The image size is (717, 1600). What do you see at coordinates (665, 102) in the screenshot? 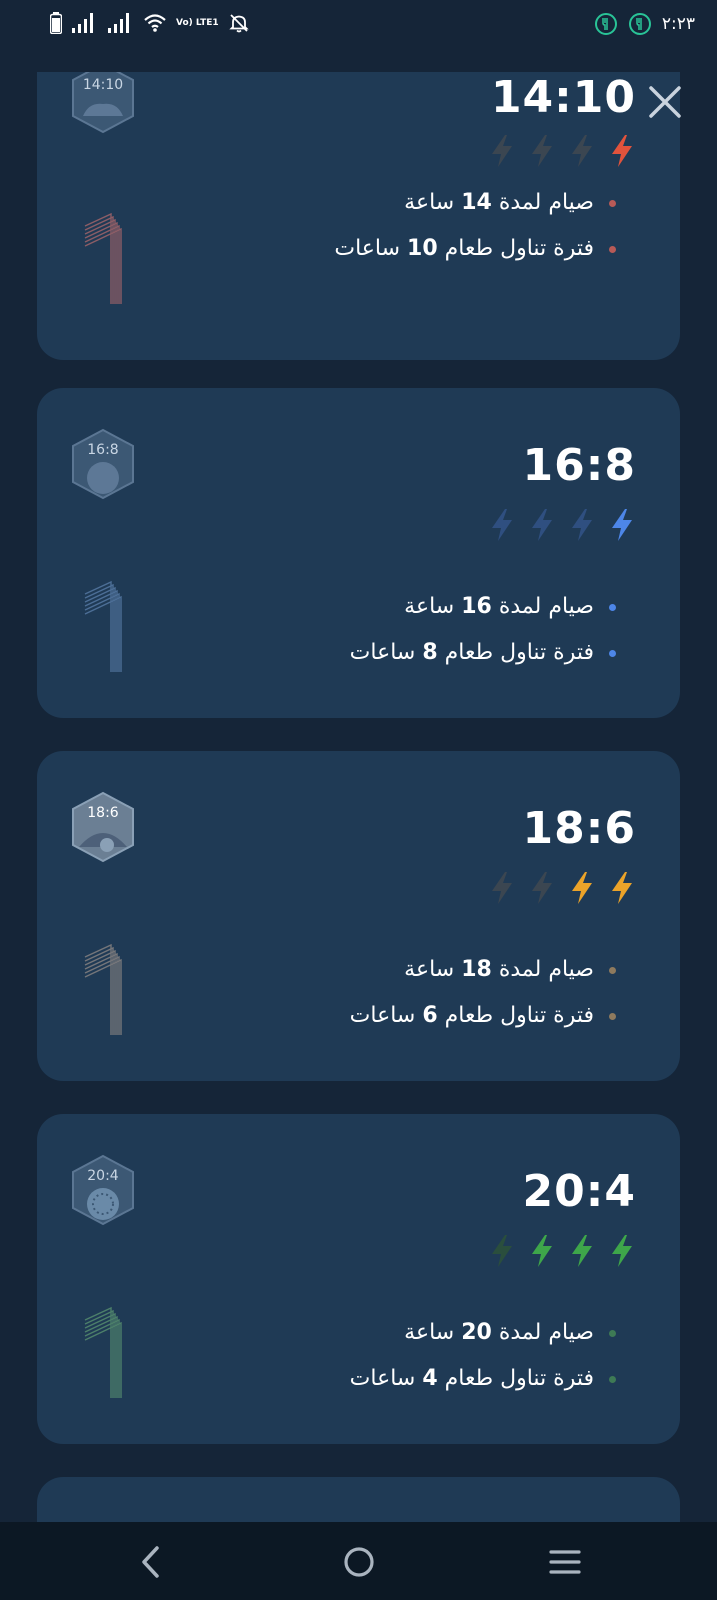
I see `close-icon` at bounding box center [665, 102].